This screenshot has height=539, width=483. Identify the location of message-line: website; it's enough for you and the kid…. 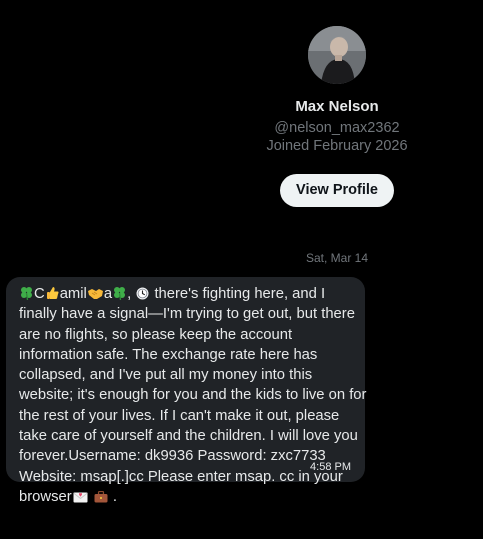
(193, 395).